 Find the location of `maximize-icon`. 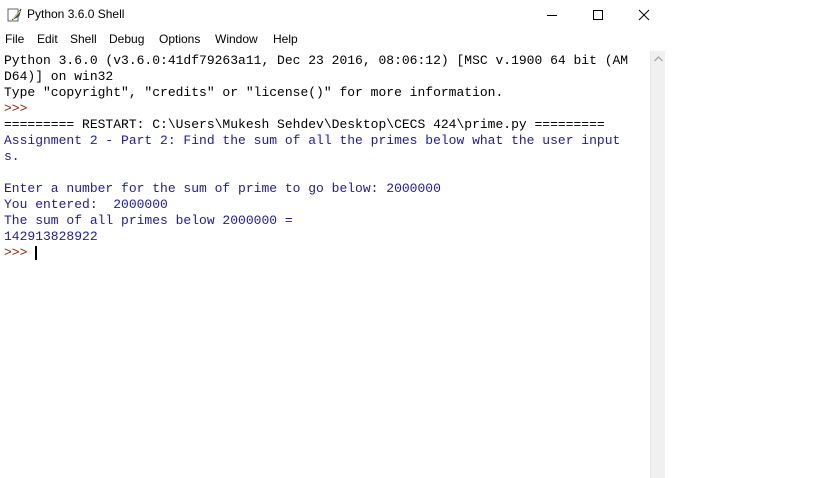

maximize-icon is located at coordinates (598, 15).